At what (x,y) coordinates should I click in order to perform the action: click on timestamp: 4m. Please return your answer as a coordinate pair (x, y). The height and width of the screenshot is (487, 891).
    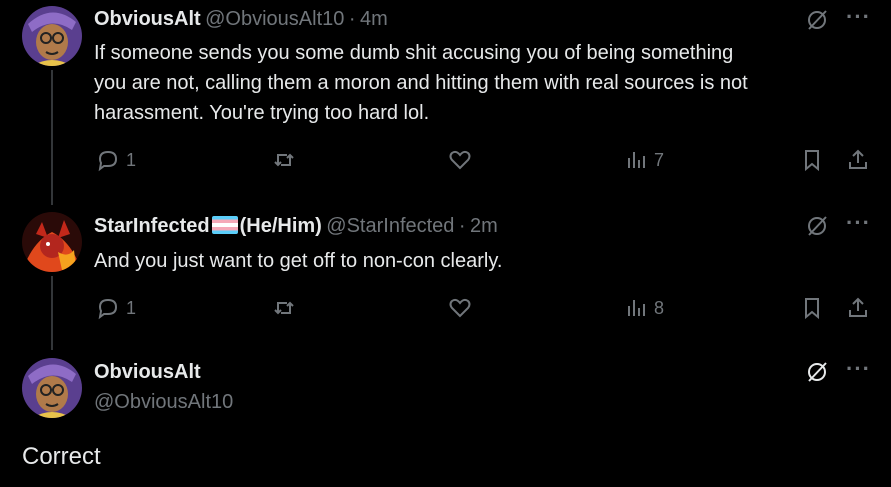
    Looking at the image, I should click on (374, 19).